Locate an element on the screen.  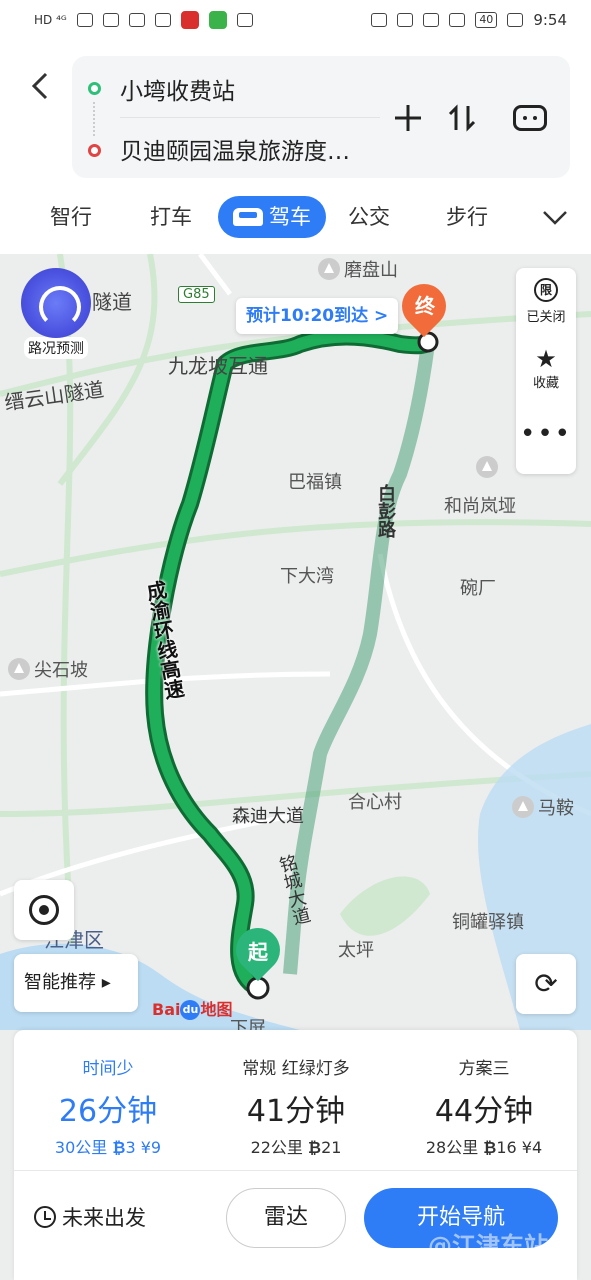
smart-recommend-button: 智能推荐 ▸ is located at coordinates (76, 983).